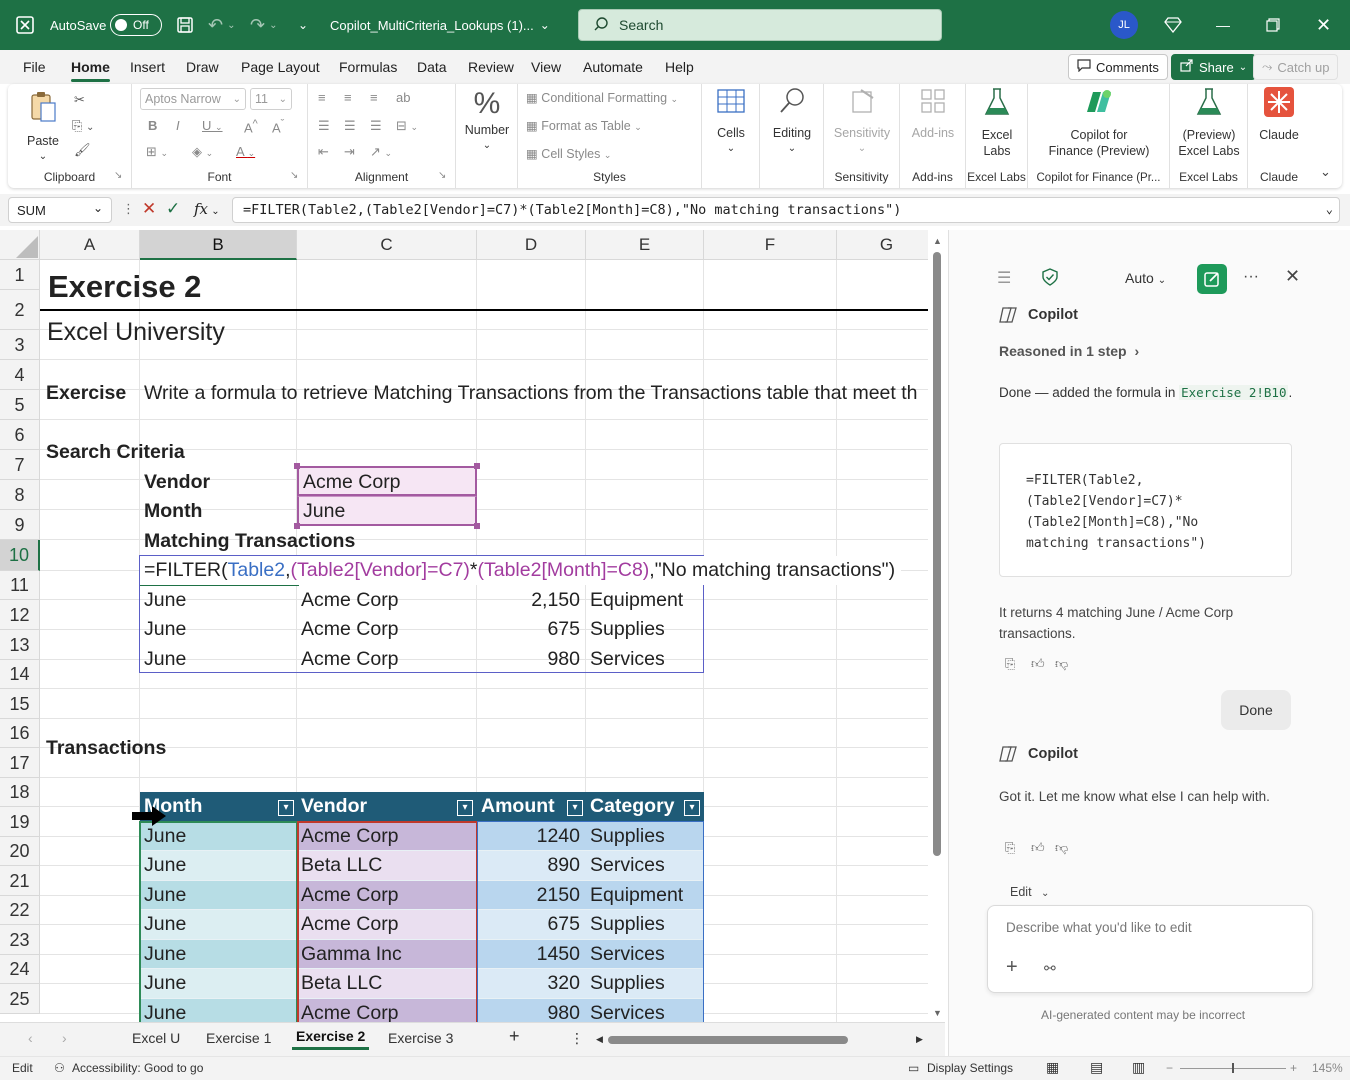 The width and height of the screenshot is (1350, 1080). What do you see at coordinates (1061, 848) in the screenshot?
I see `thumbs-down-icon: 👎︎` at bounding box center [1061, 848].